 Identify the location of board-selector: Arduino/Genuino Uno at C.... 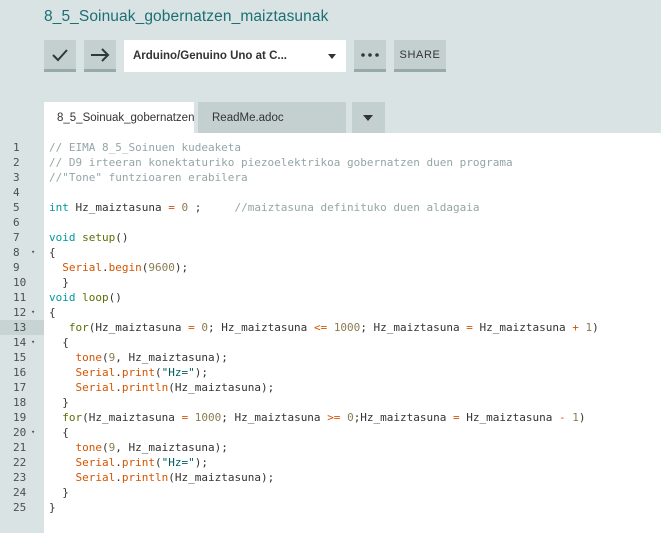
(235, 56).